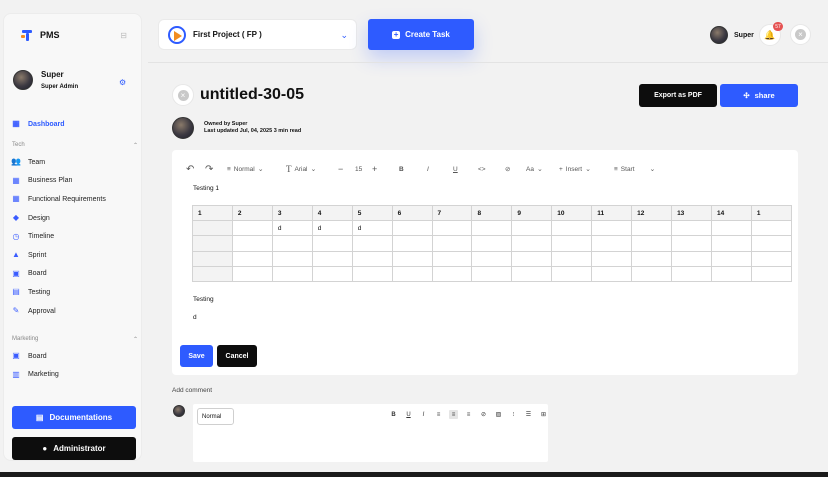 The image size is (828, 477). What do you see at coordinates (421, 34) in the screenshot?
I see `create-task-button: + Create Task` at bounding box center [421, 34].